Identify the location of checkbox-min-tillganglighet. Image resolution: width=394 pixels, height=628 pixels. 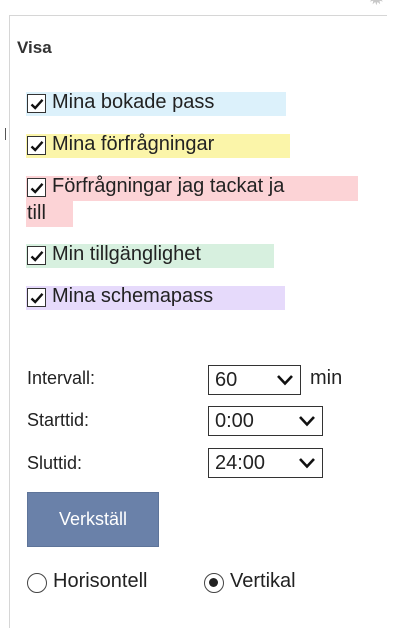
(36, 255).